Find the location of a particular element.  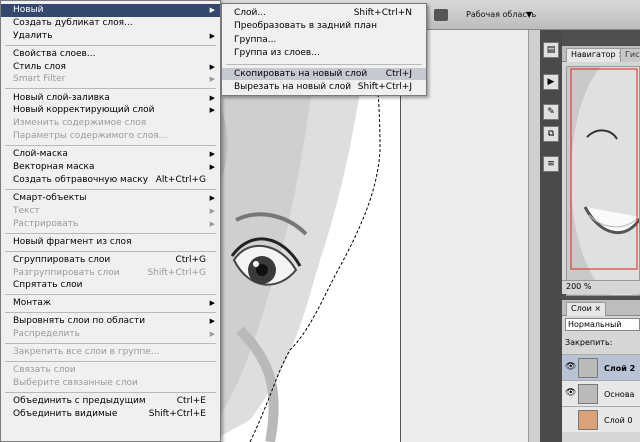

menu-item-стиль-слоя: Стиль слоя ▶ is located at coordinates (110, 67).